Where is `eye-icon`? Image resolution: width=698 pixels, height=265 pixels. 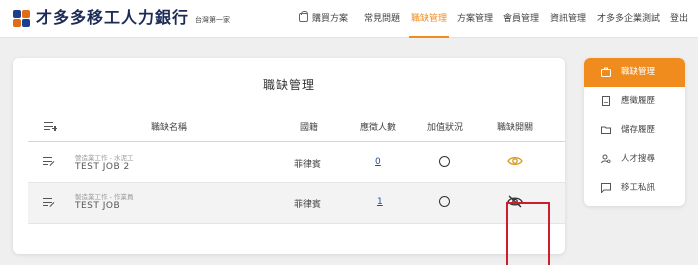
eye-icon is located at coordinates (515, 161).